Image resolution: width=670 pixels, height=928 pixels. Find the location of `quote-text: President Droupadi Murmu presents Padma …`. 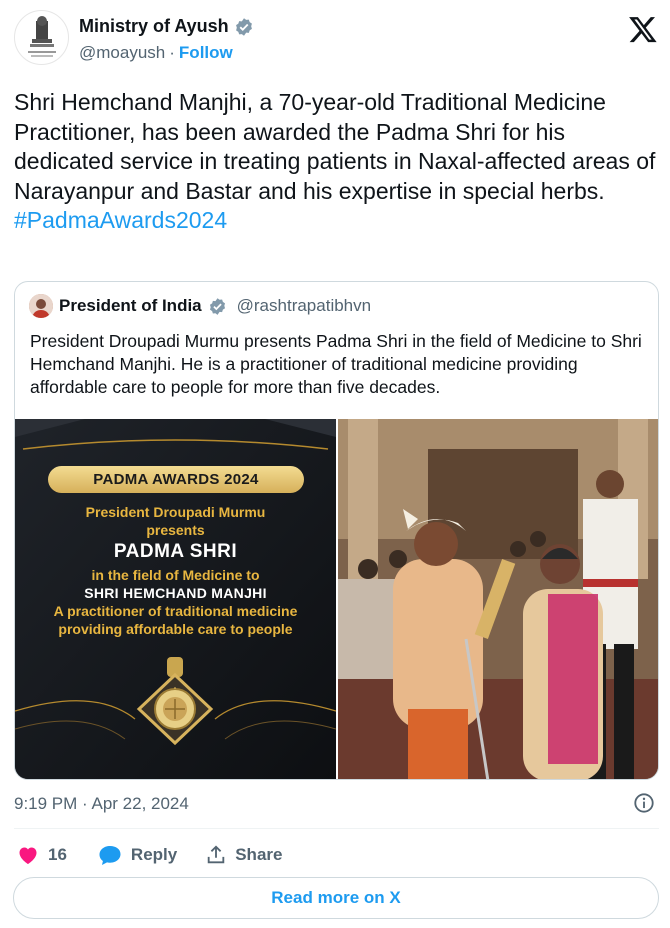

quote-text: President Droupadi Murmu presents Padma … is located at coordinates (336, 364).